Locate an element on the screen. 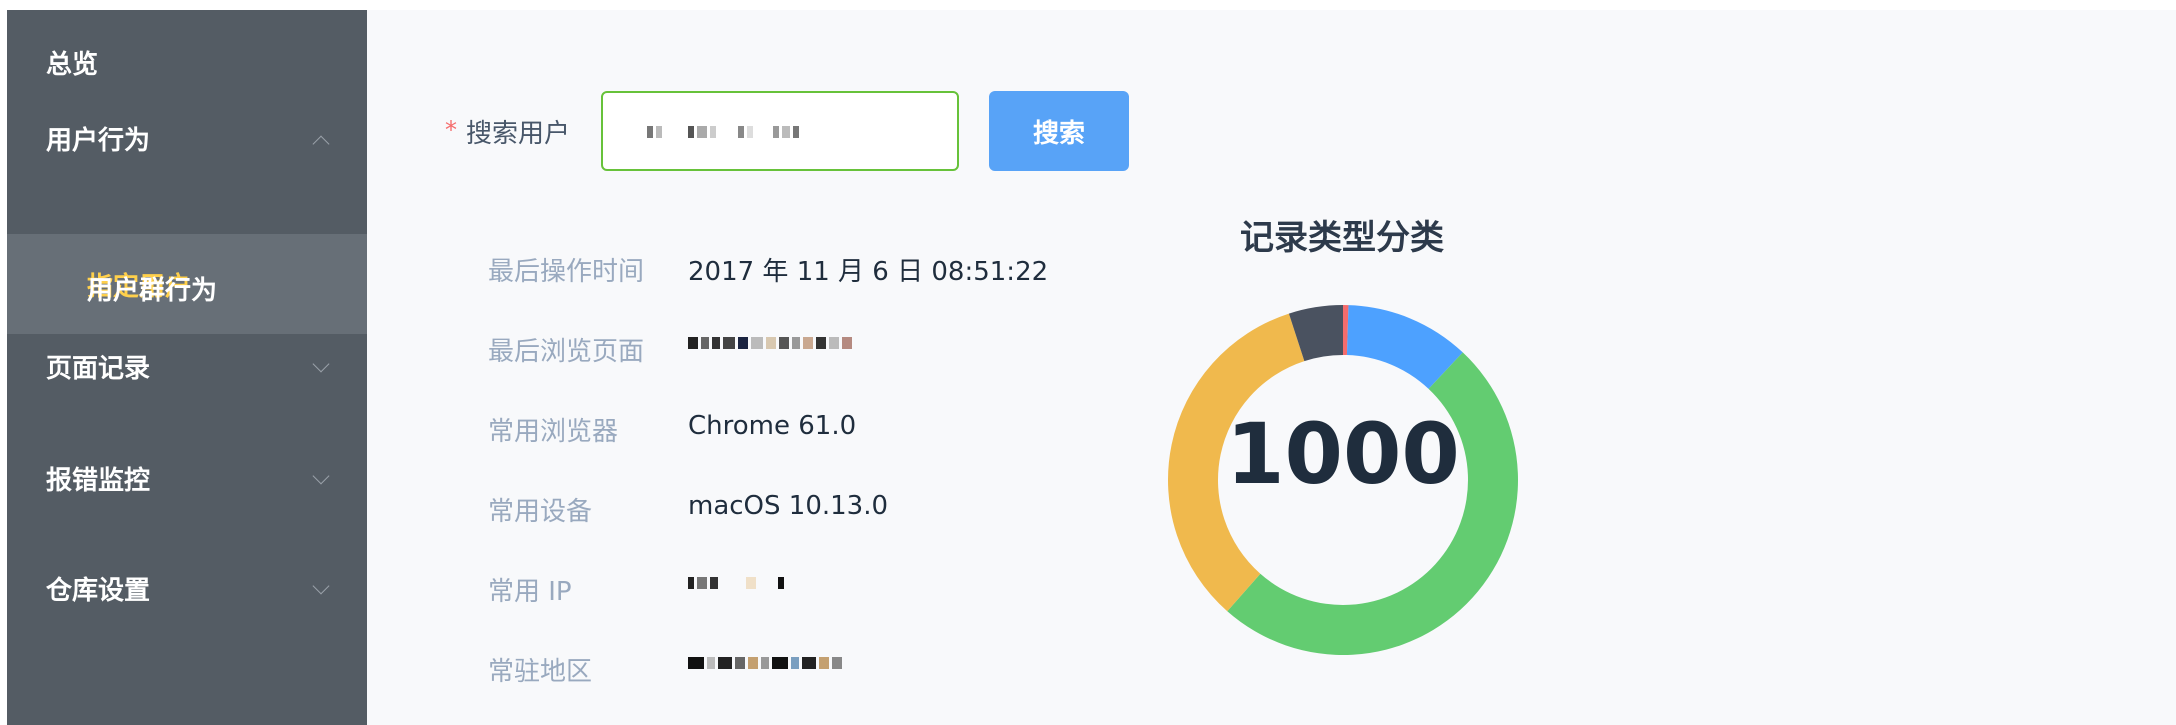 The image size is (2176, 725). sidebar-item-label: 仓库设置 is located at coordinates (98, 591).